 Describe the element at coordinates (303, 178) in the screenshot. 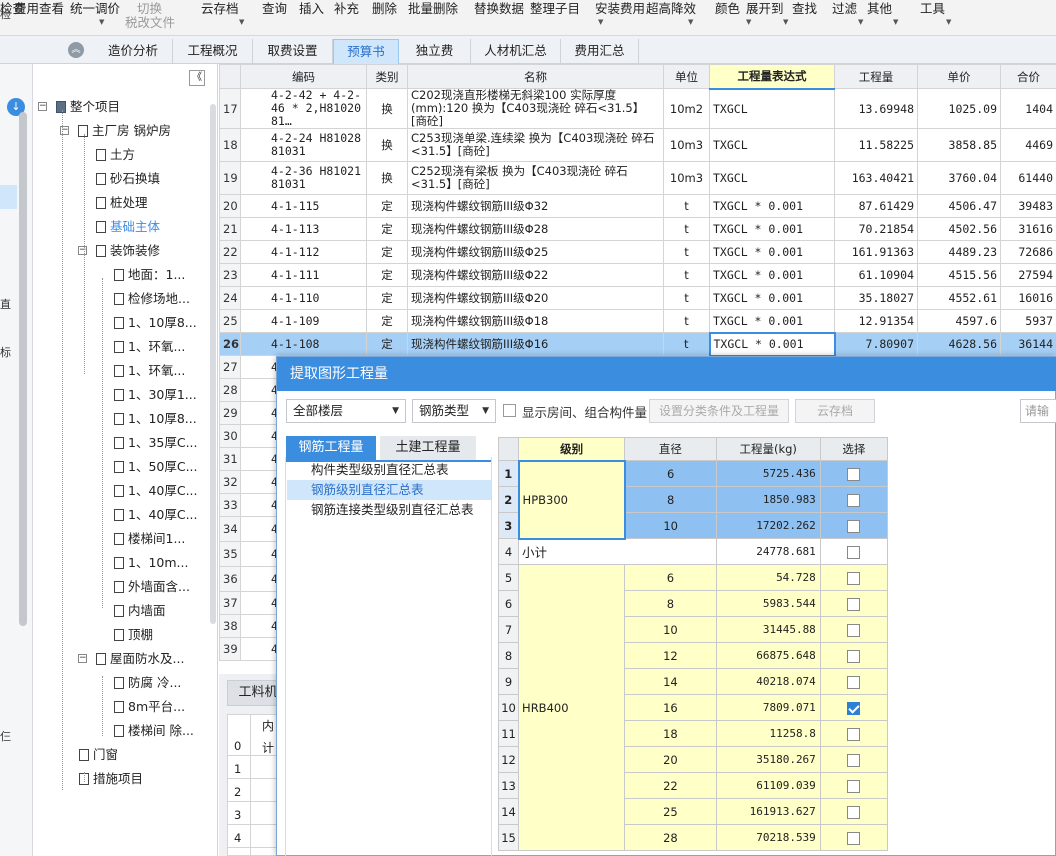

I see `cell-code: 4-2-36 H81021 81031` at that location.